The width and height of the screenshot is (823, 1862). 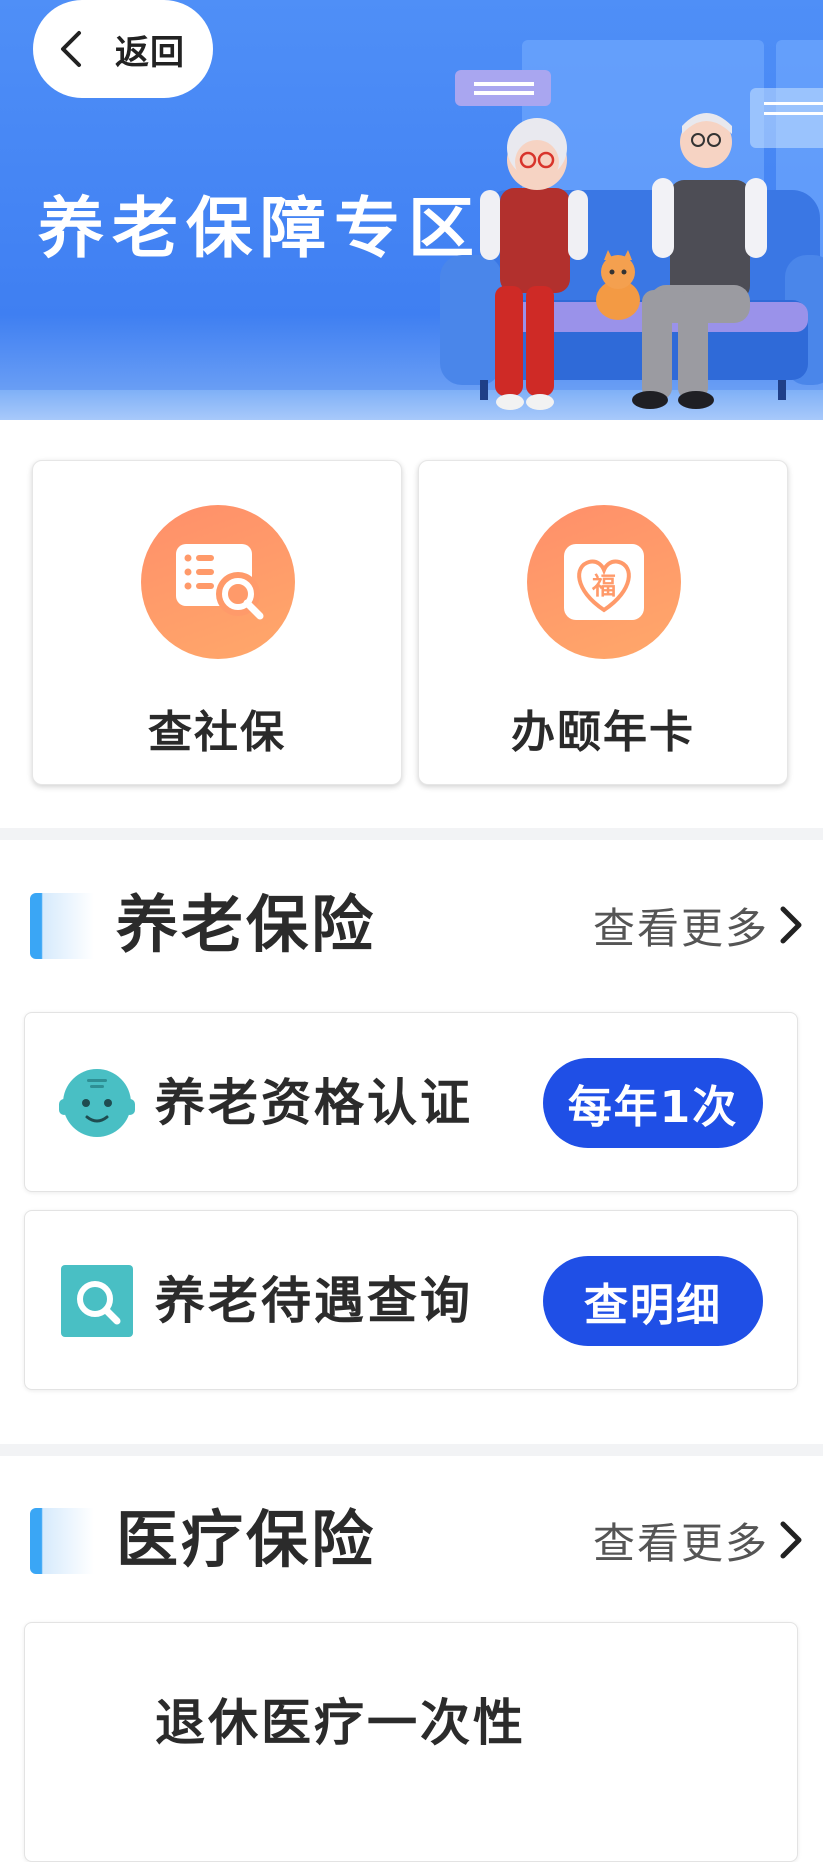 I want to click on list-item-pension-benefits-query: 养老待遇查询 查明细, so click(x=411, y=1300).